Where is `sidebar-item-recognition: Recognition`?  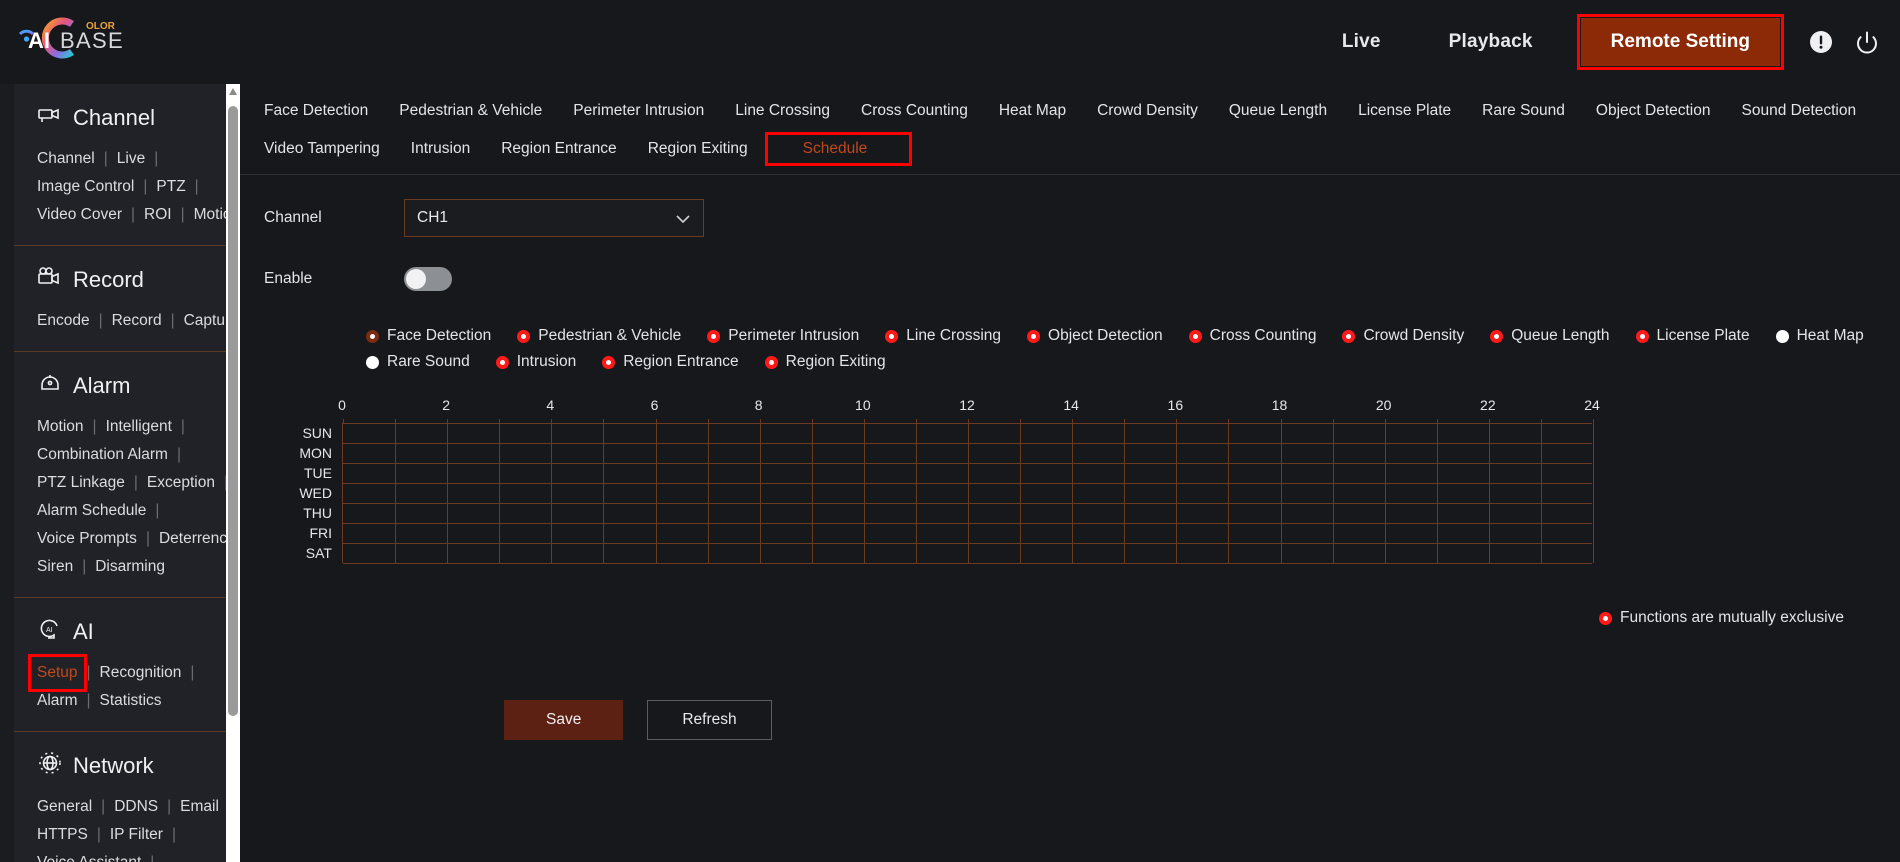
sidebar-item-recognition: Recognition is located at coordinates (141, 673).